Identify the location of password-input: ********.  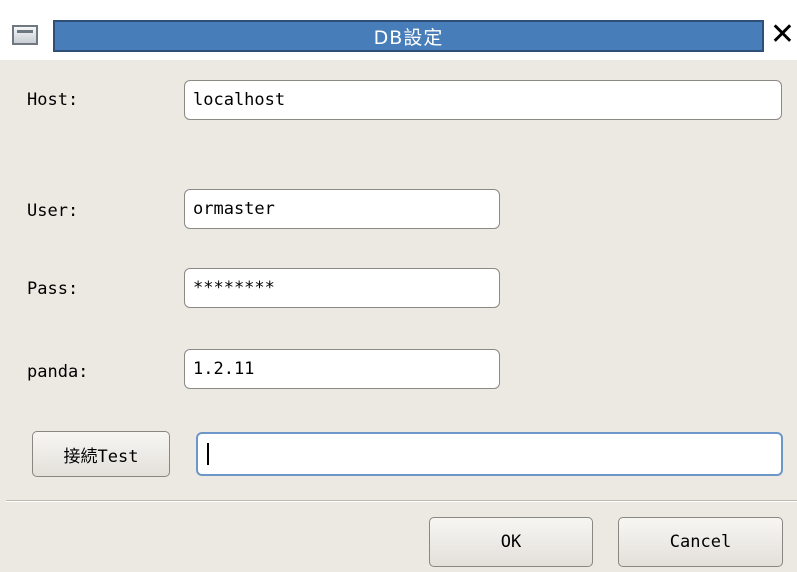
(342, 288).